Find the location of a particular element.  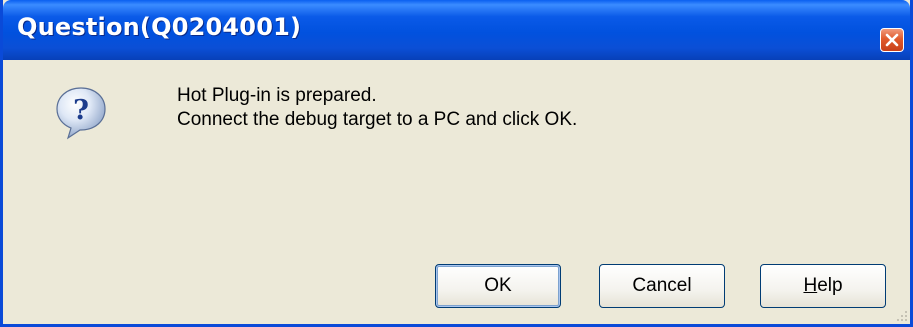

question-icon: ? is located at coordinates (81, 113).